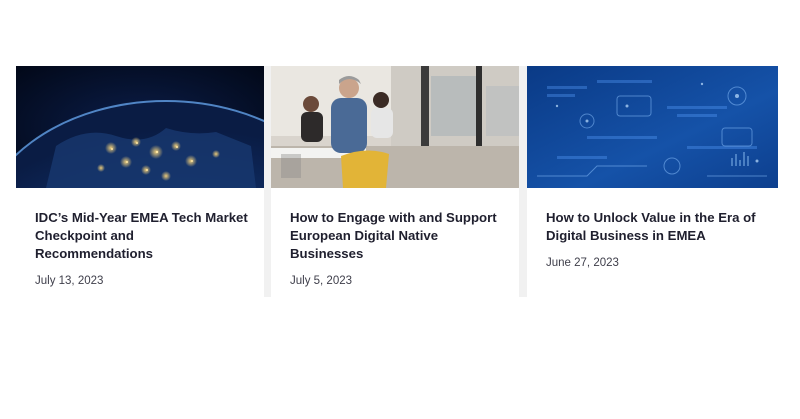 This screenshot has height=419, width=800. Describe the element at coordinates (321, 281) in the screenshot. I see `article-date: July 5, 2023` at that location.